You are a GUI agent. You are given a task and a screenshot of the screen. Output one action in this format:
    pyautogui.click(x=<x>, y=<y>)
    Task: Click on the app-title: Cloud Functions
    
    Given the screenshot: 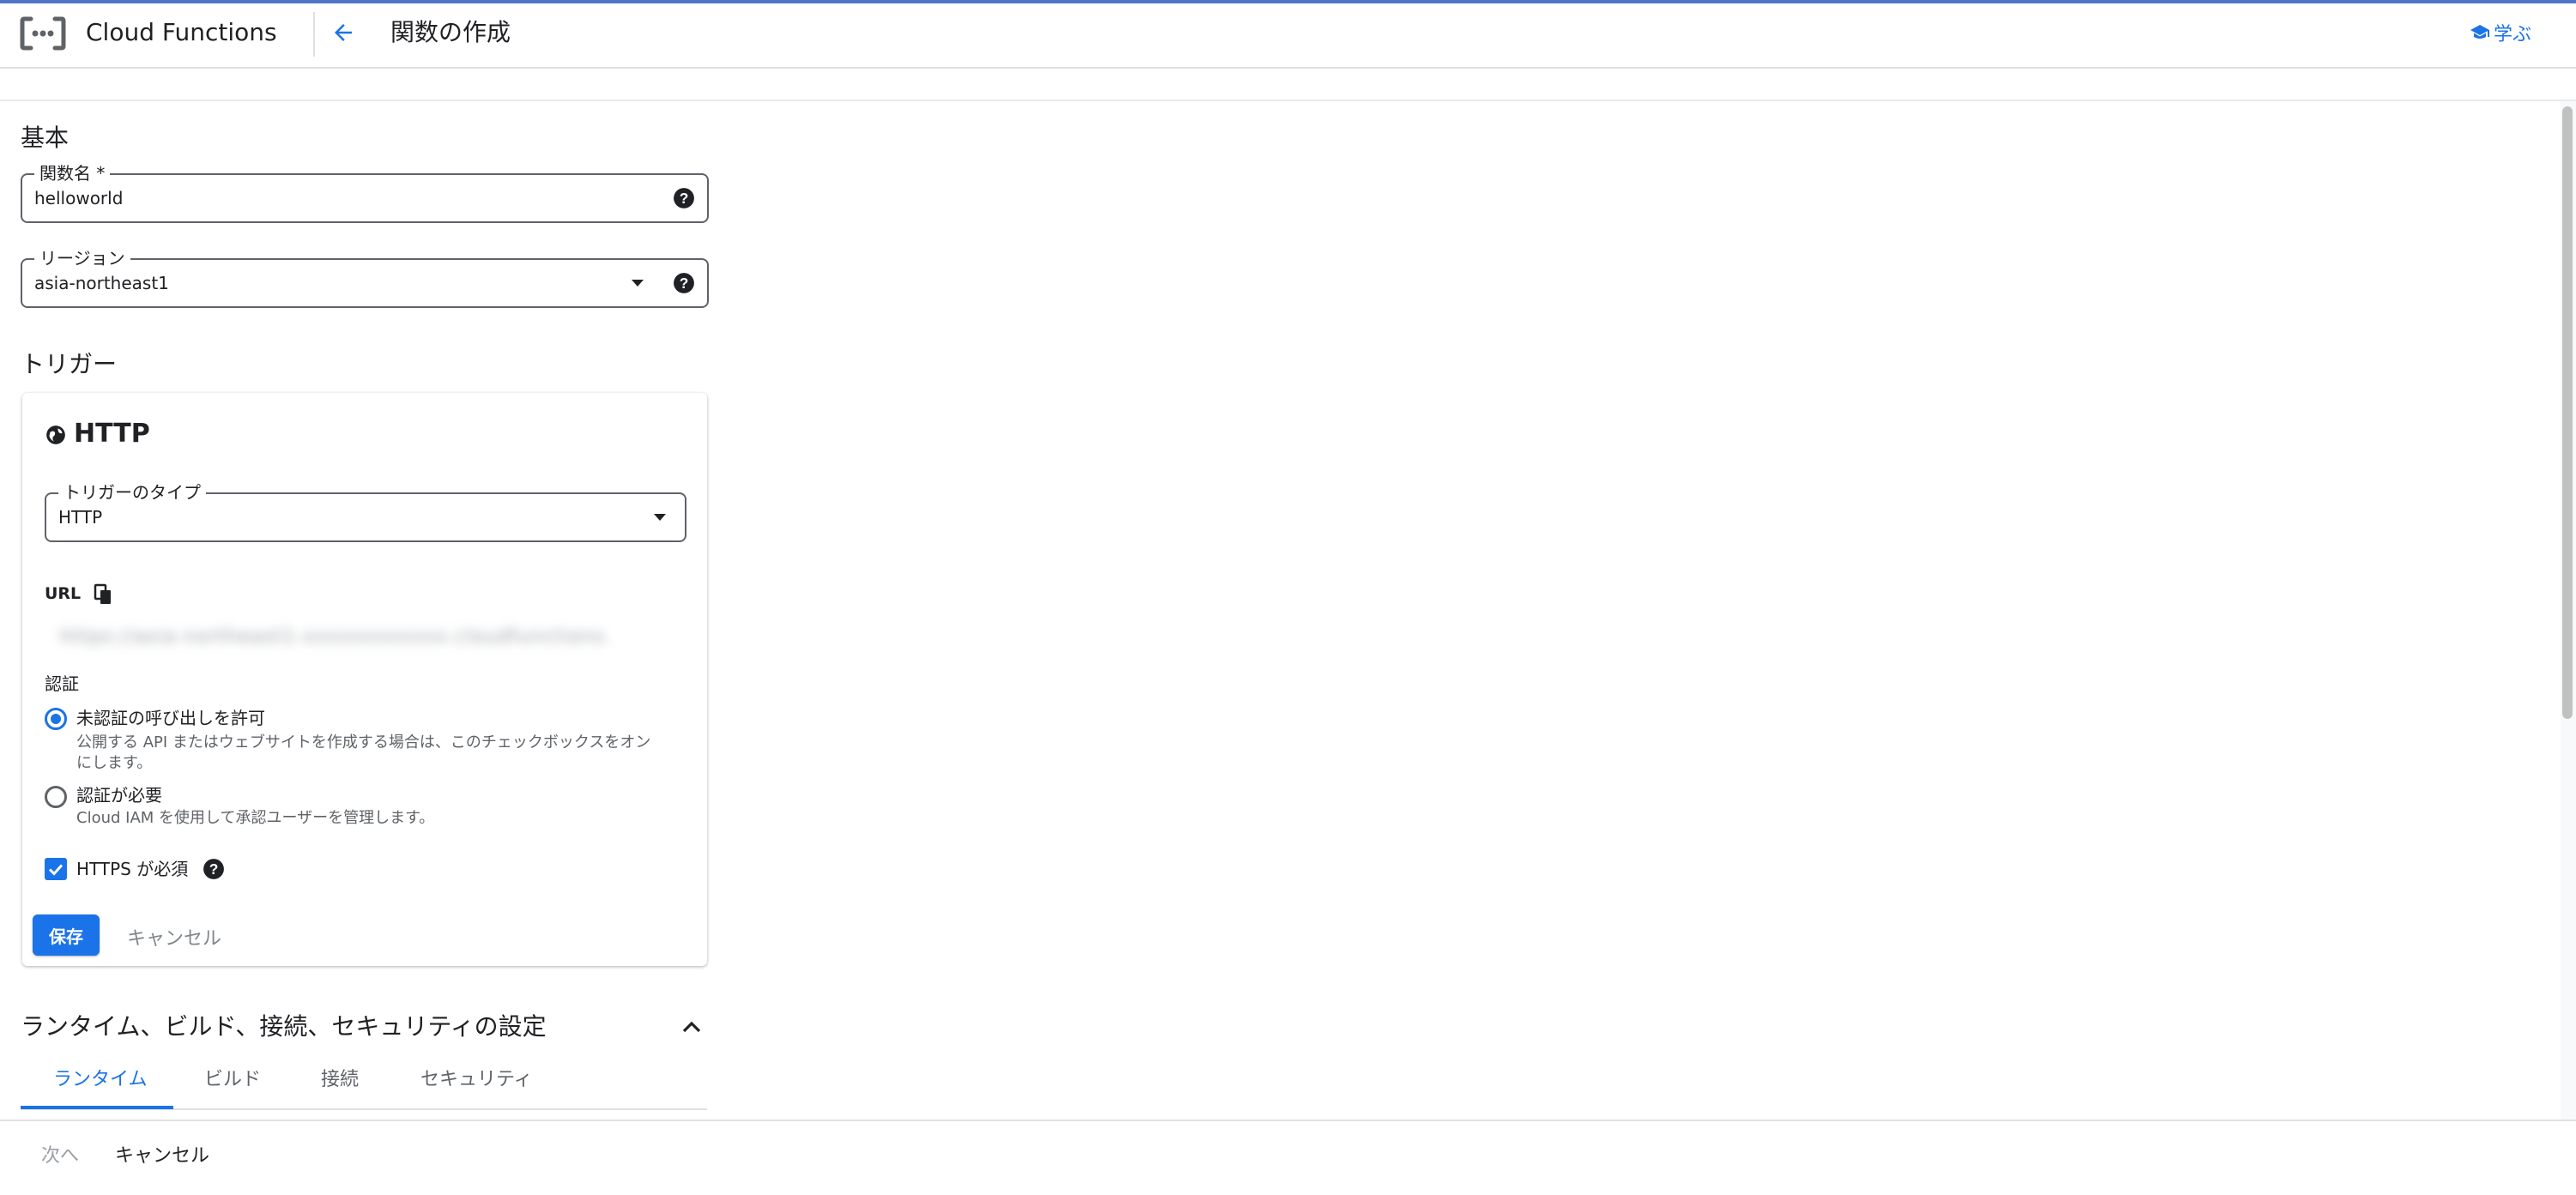 What is the action you would take?
    pyautogui.click(x=181, y=32)
    